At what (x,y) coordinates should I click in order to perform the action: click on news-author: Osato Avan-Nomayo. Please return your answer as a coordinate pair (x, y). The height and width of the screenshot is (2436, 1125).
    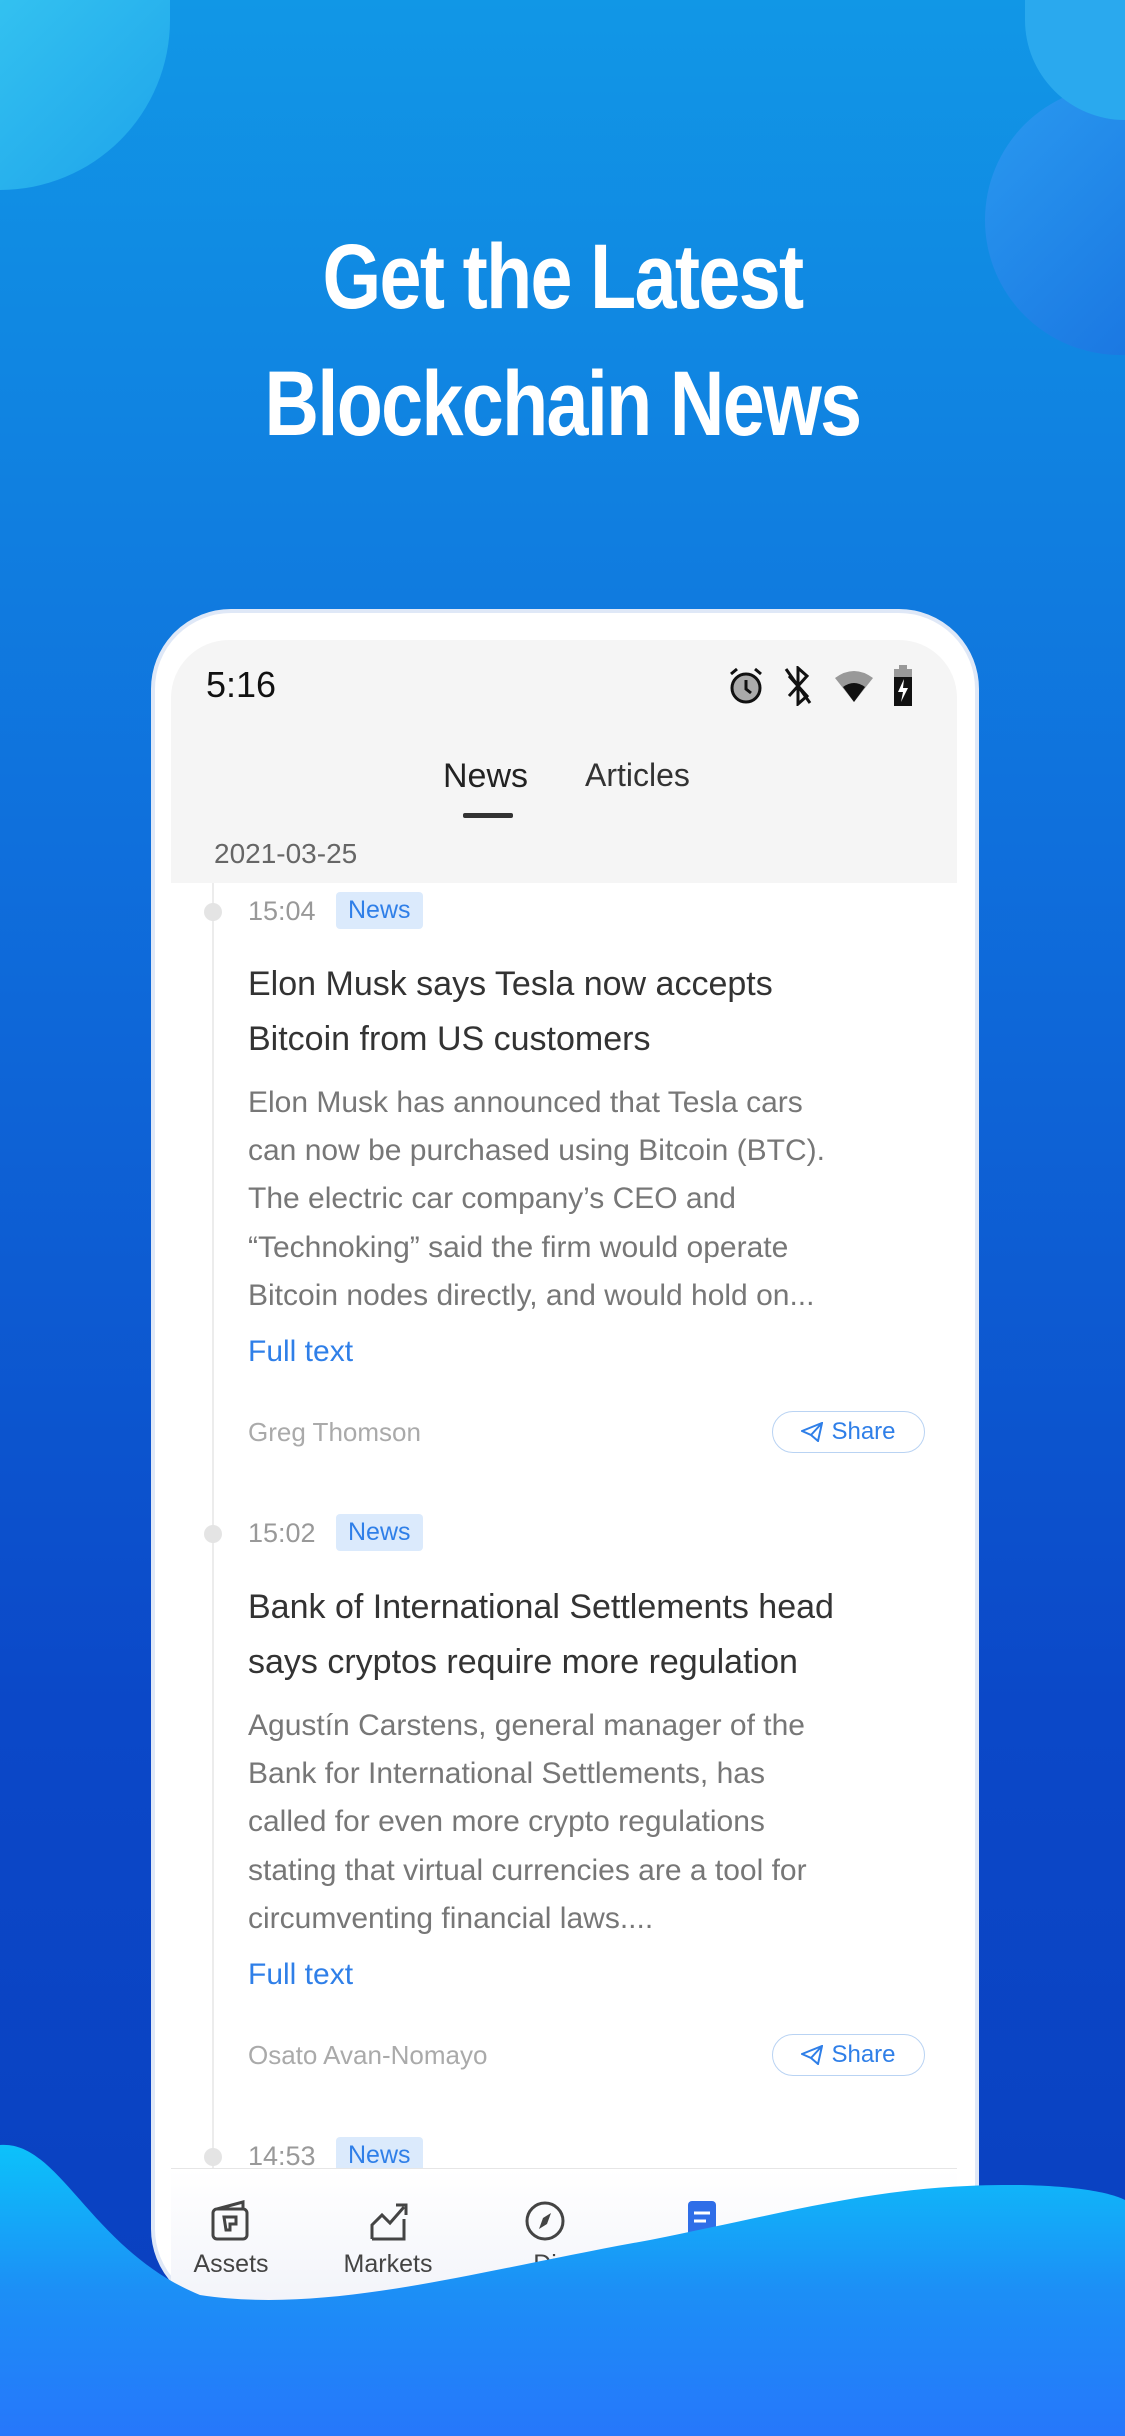
    Looking at the image, I should click on (368, 2055).